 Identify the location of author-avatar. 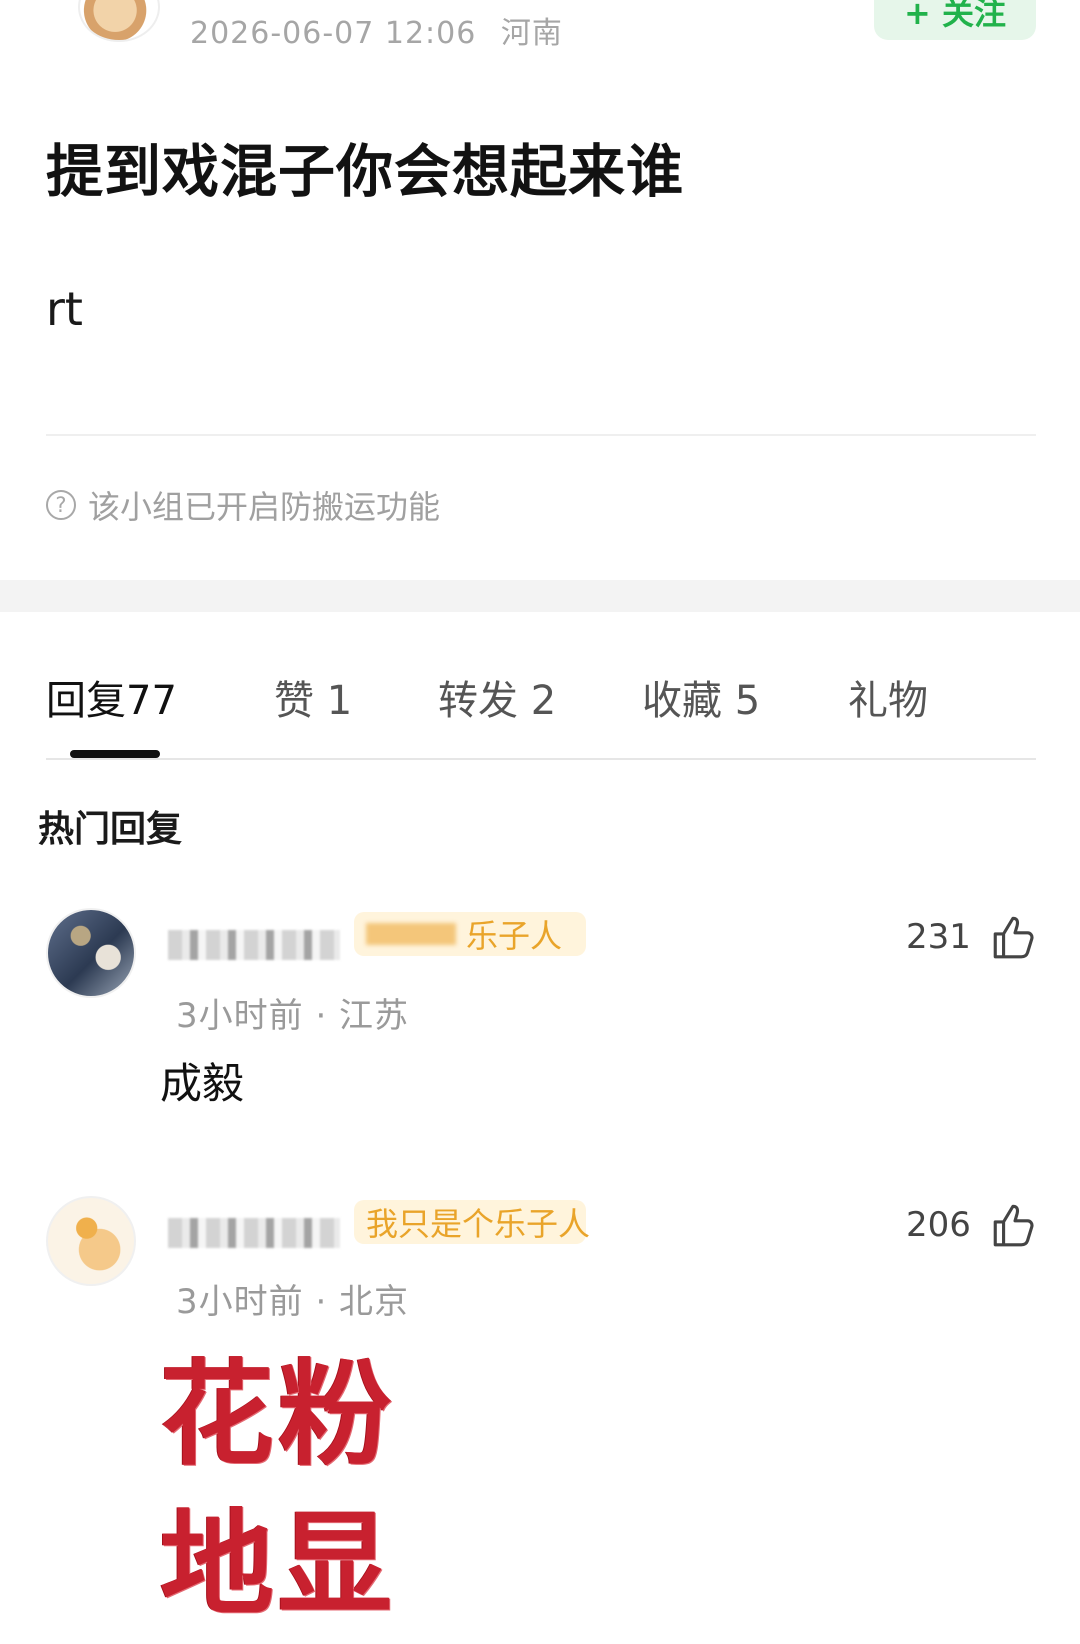
(119, 21).